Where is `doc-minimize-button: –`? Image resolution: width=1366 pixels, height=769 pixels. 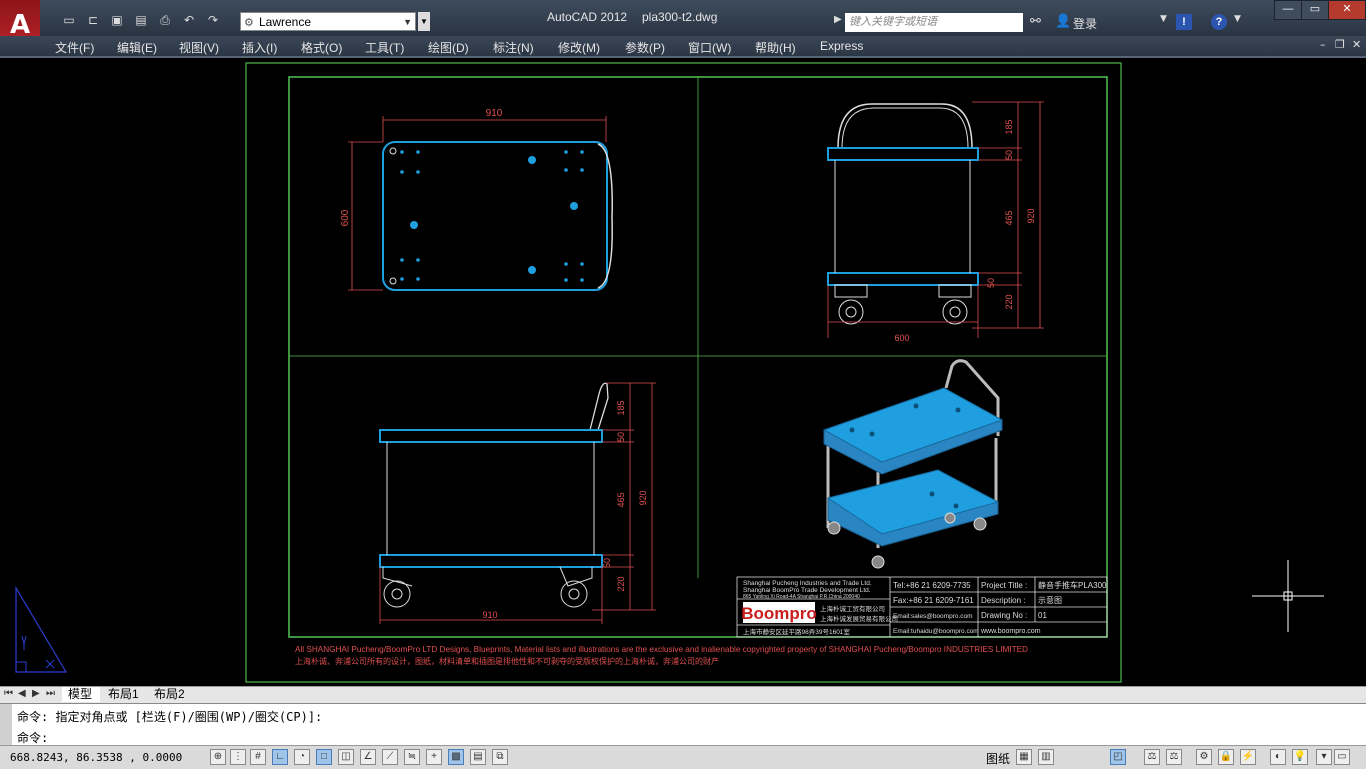
doc-minimize-button: – is located at coordinates (1323, 44).